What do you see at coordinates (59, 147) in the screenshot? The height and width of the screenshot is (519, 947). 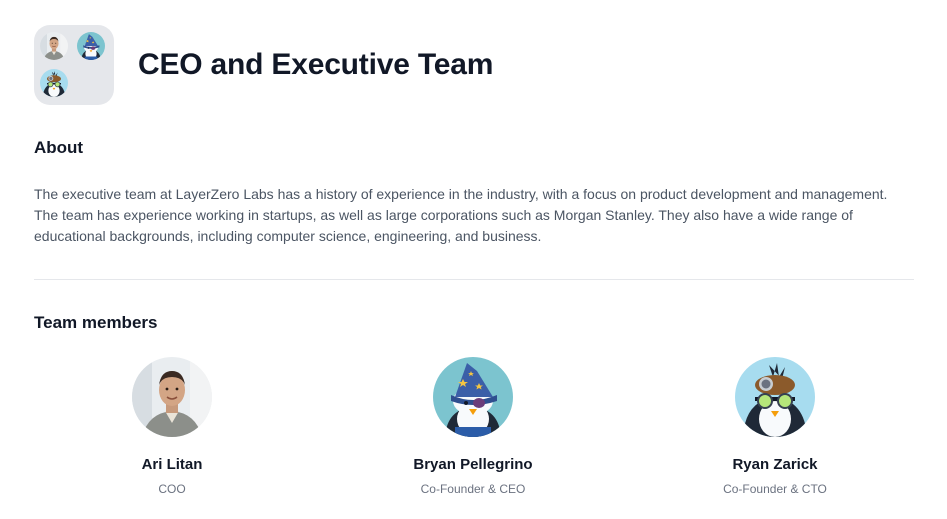 I see `about-heading: About` at bounding box center [59, 147].